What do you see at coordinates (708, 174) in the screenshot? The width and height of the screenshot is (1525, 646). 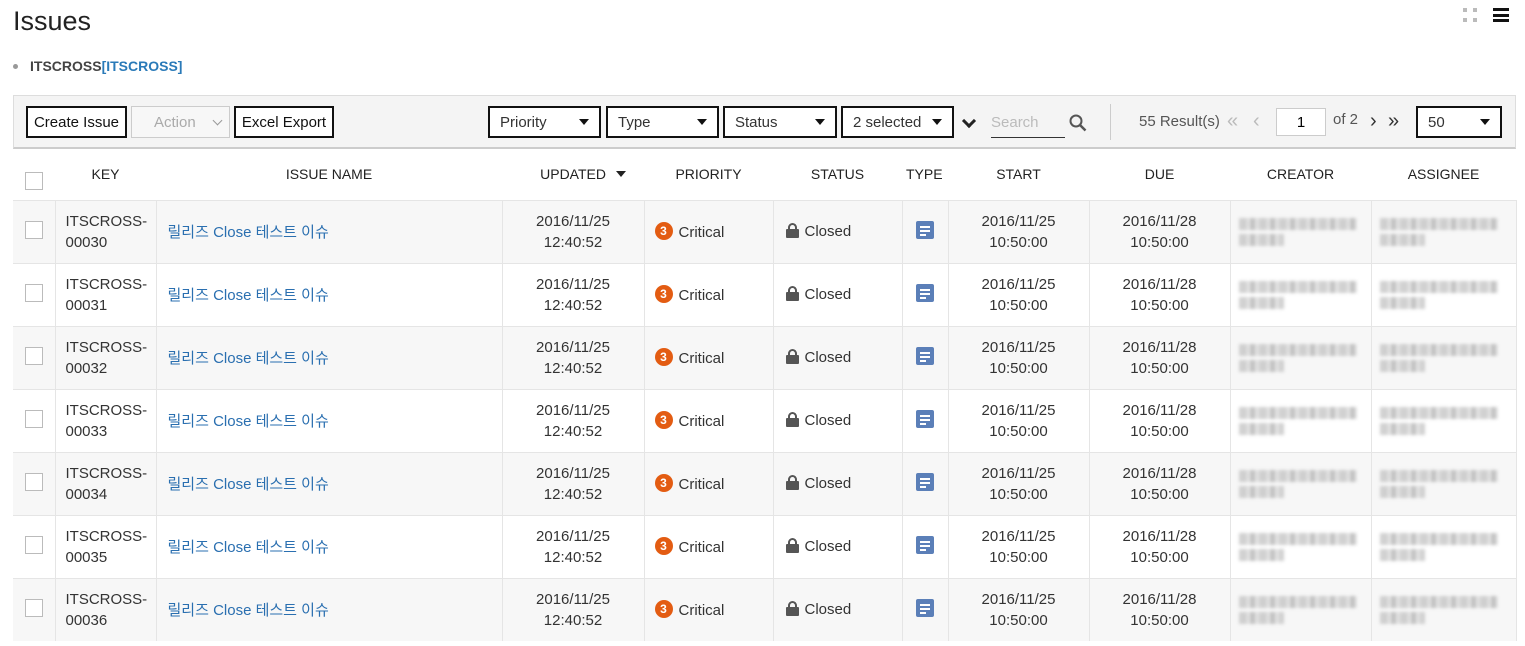 I see `column-priority: PRIORITY` at bounding box center [708, 174].